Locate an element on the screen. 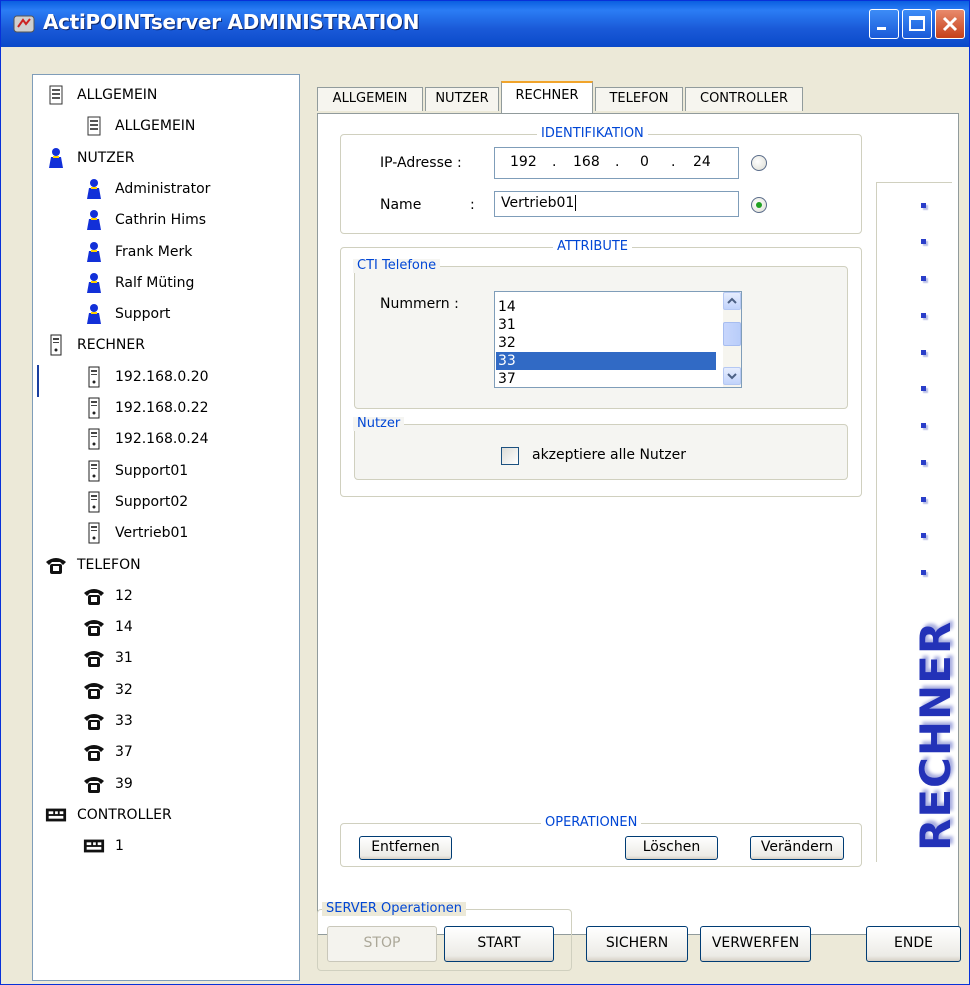  tree-category: ALLGEMEIN is located at coordinates (101, 95).